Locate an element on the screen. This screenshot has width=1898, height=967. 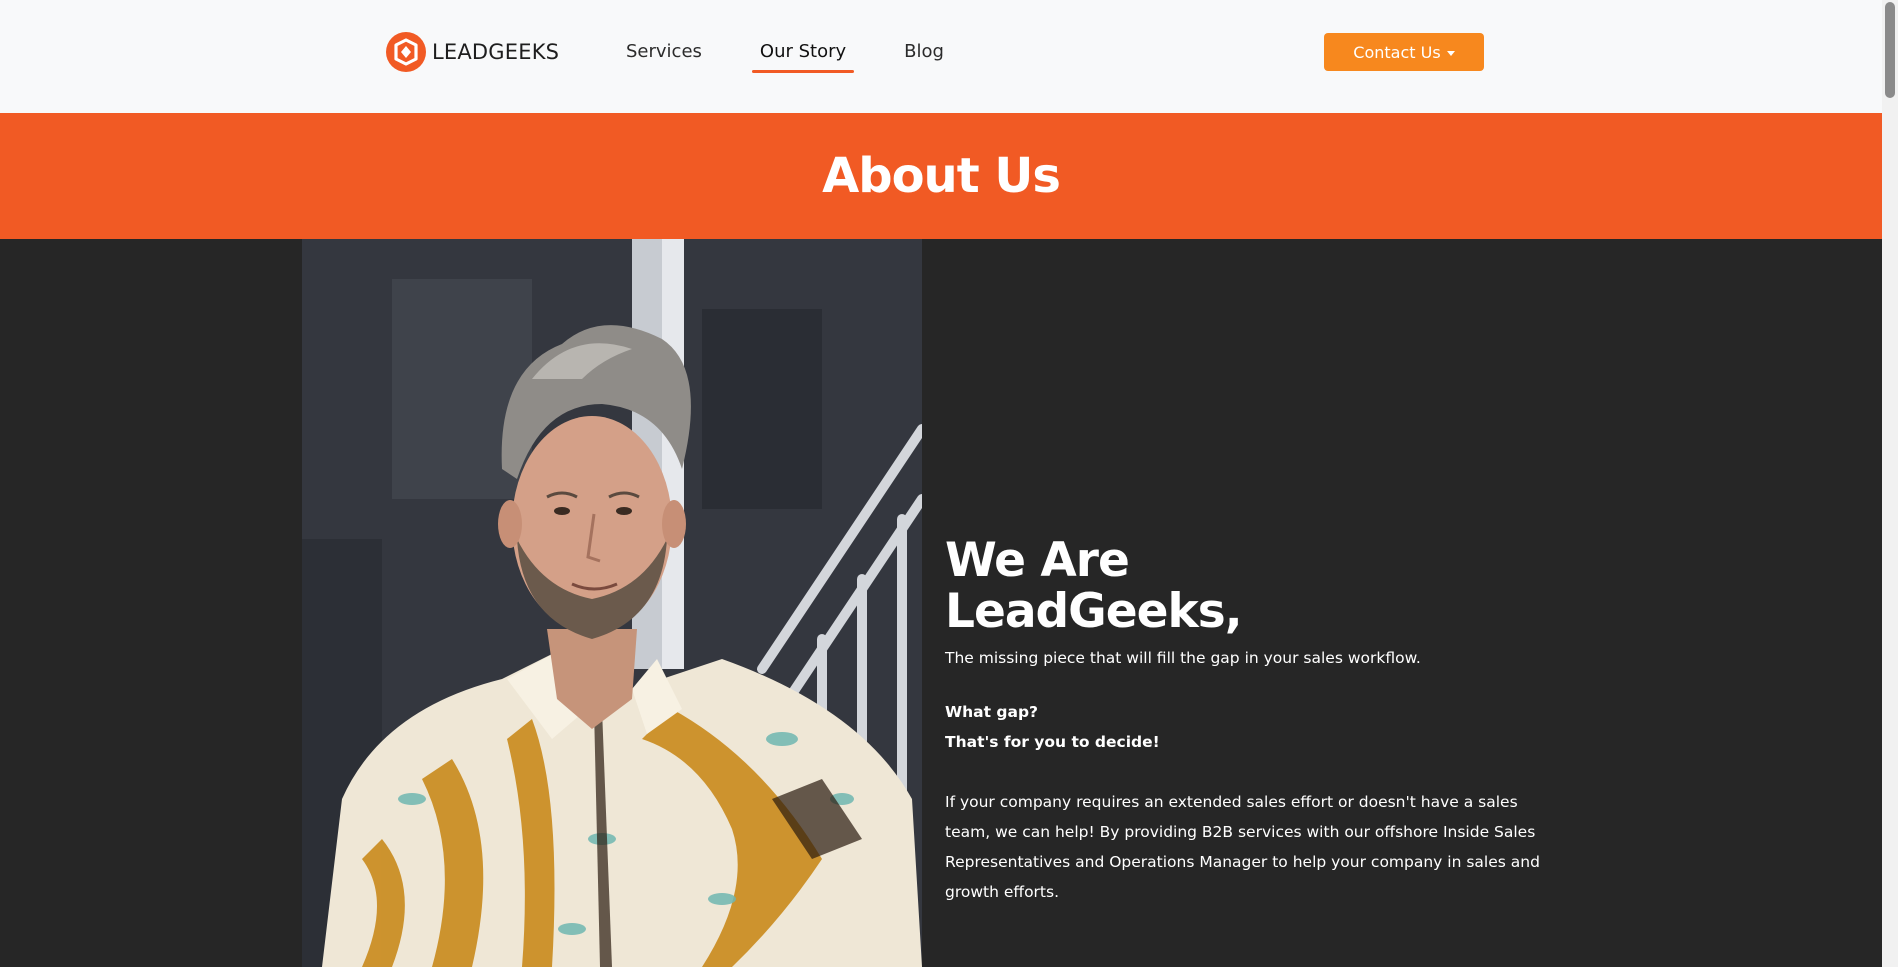
brand-logo: LEADGEEKS is located at coordinates (472, 52).